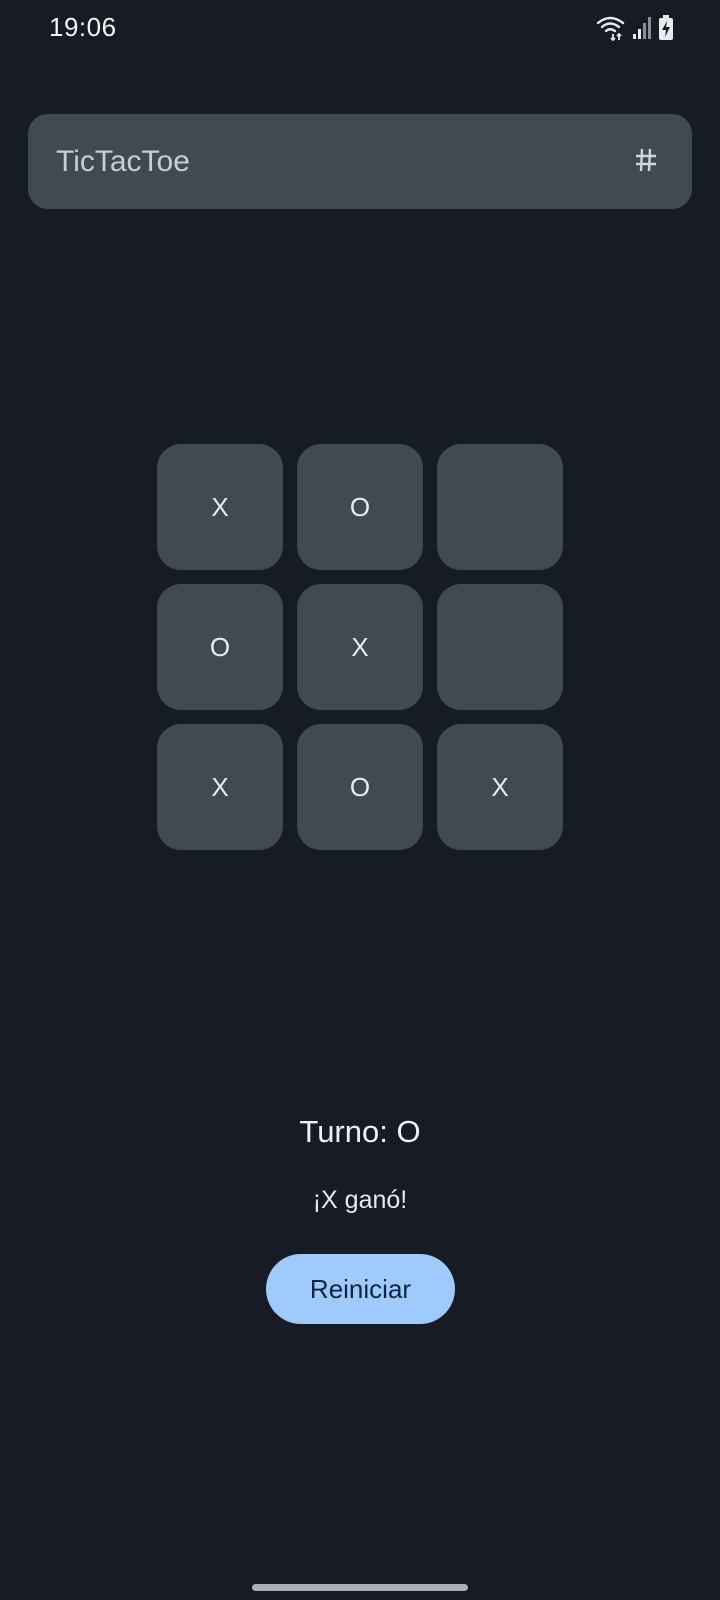 The width and height of the screenshot is (720, 1600). What do you see at coordinates (360, 1289) in the screenshot?
I see `reset-button: Reiniciar` at bounding box center [360, 1289].